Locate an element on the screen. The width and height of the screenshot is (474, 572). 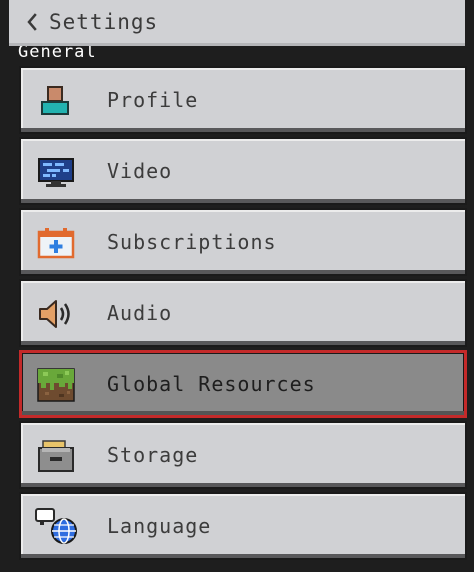
menu-item-label: Subscriptions is located at coordinates (192, 242).